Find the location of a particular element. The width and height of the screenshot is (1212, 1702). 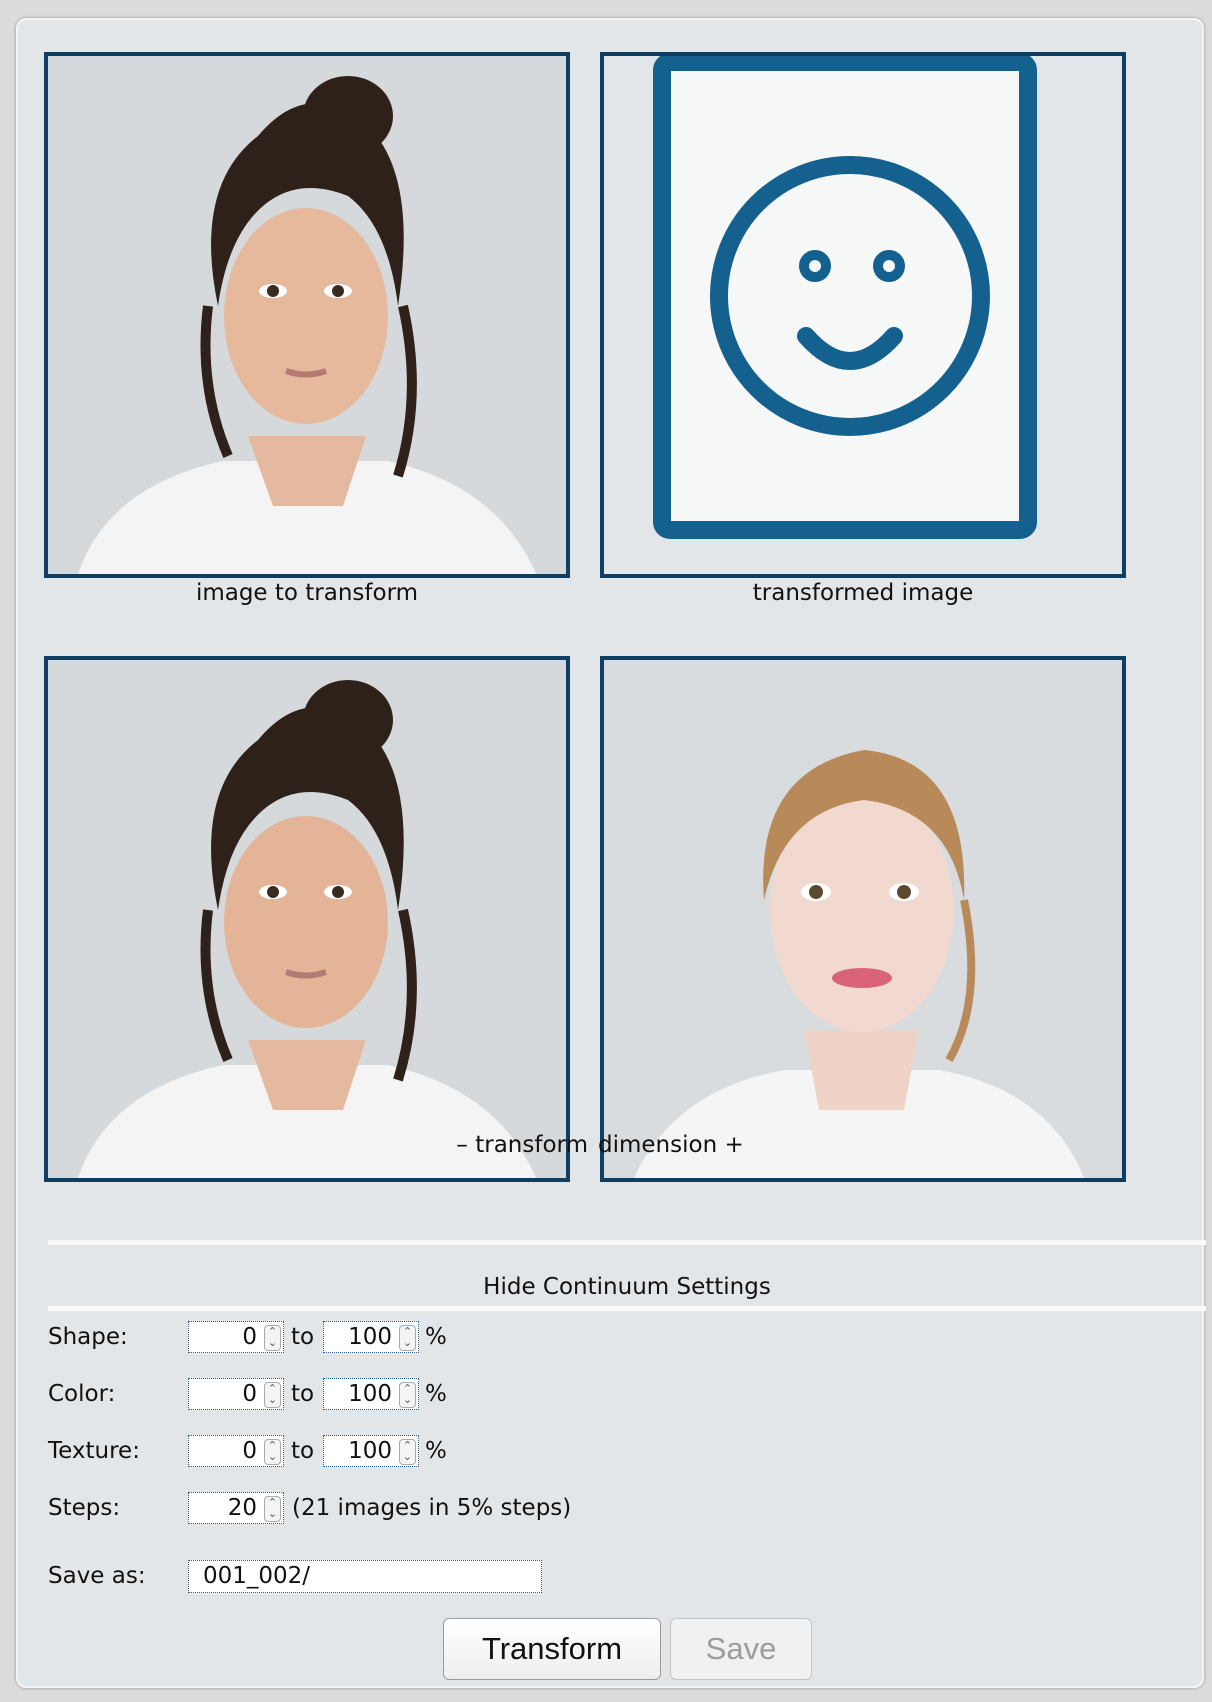

texture-unit: % is located at coordinates (436, 1451).